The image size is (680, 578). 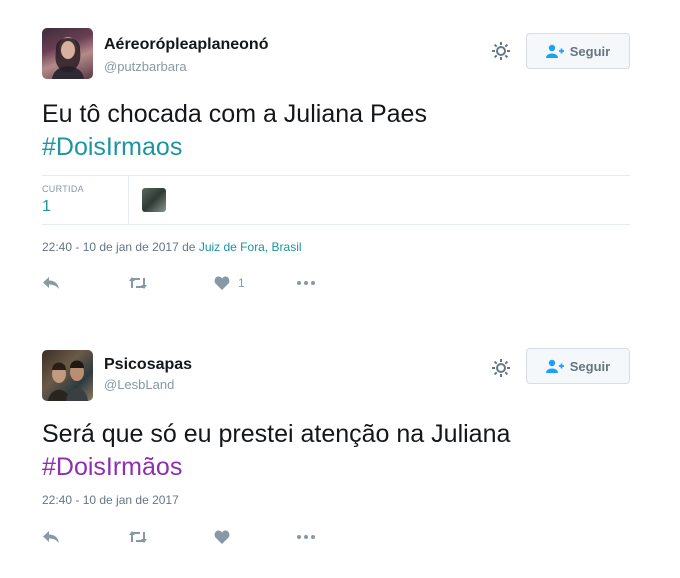 I want to click on tweet-actions, so click(x=192, y=537).